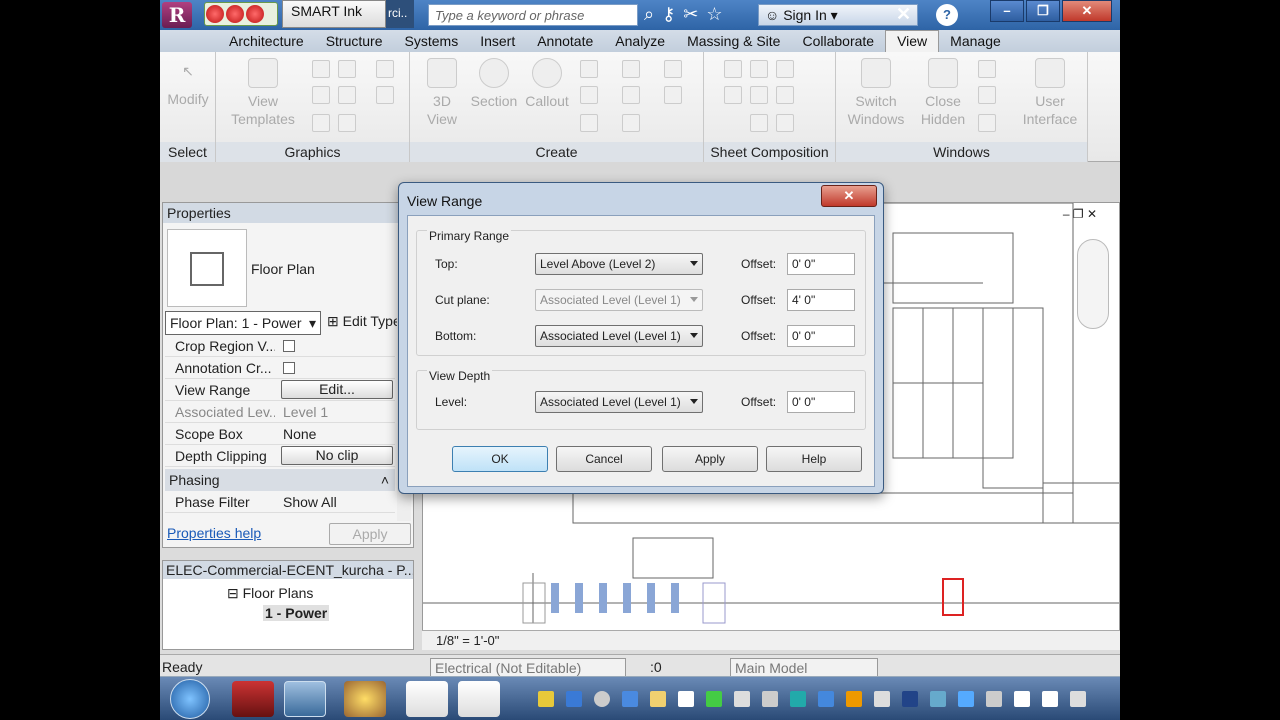  What do you see at coordinates (337, 455) in the screenshot?
I see `depth-clipping-button: No clip` at bounding box center [337, 455].